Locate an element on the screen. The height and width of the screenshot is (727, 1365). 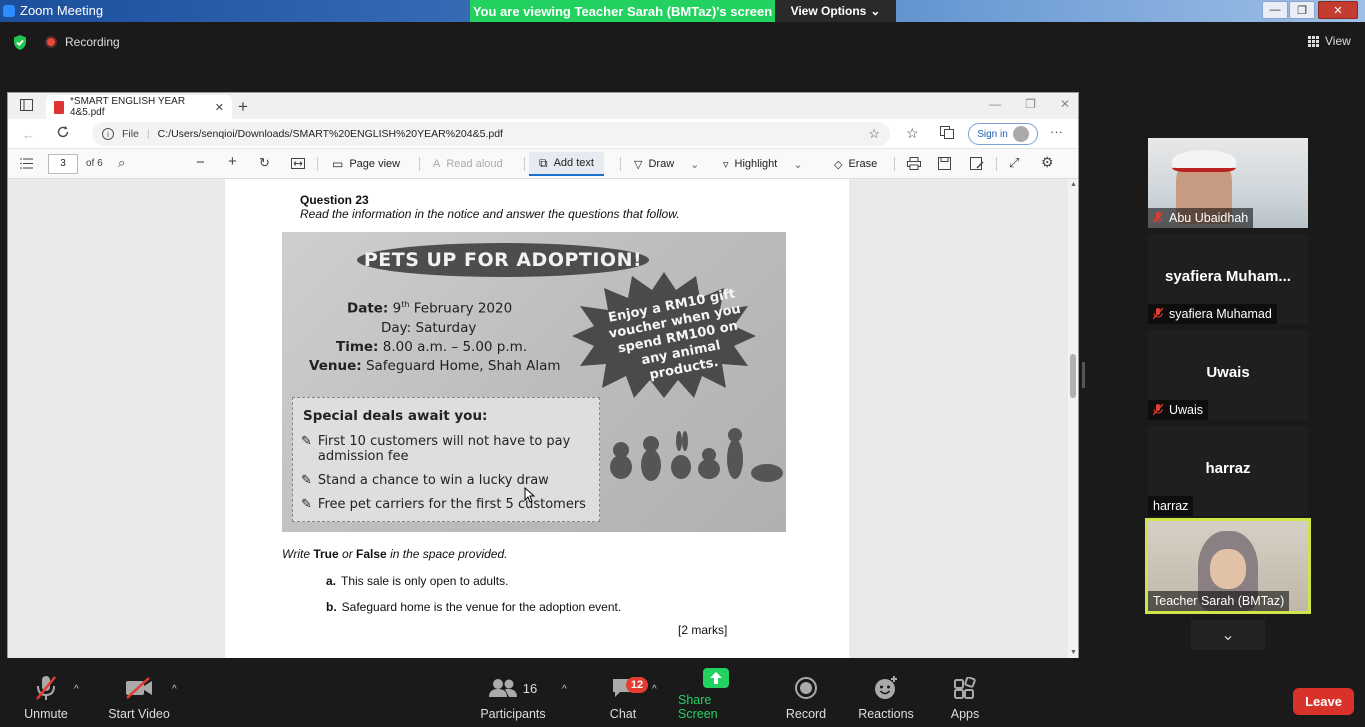
participants-caret-icon: ^ is located at coordinates (564, 689).